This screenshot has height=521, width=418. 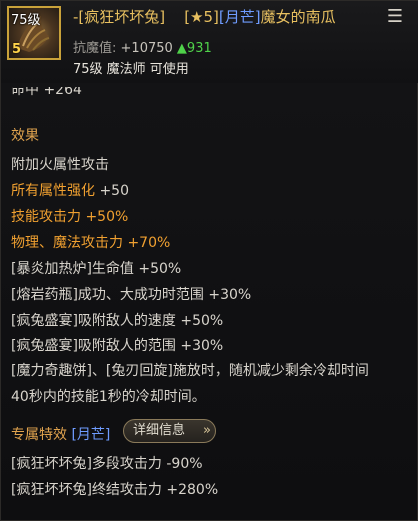 I want to click on effects-title: 效果, so click(x=25, y=136).